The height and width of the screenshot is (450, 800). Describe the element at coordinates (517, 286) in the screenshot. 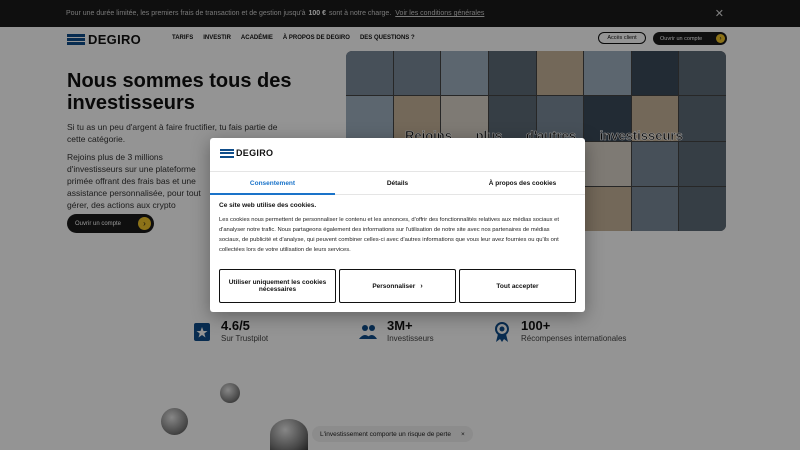

I see `accept-all-button: Tout accepter` at that location.